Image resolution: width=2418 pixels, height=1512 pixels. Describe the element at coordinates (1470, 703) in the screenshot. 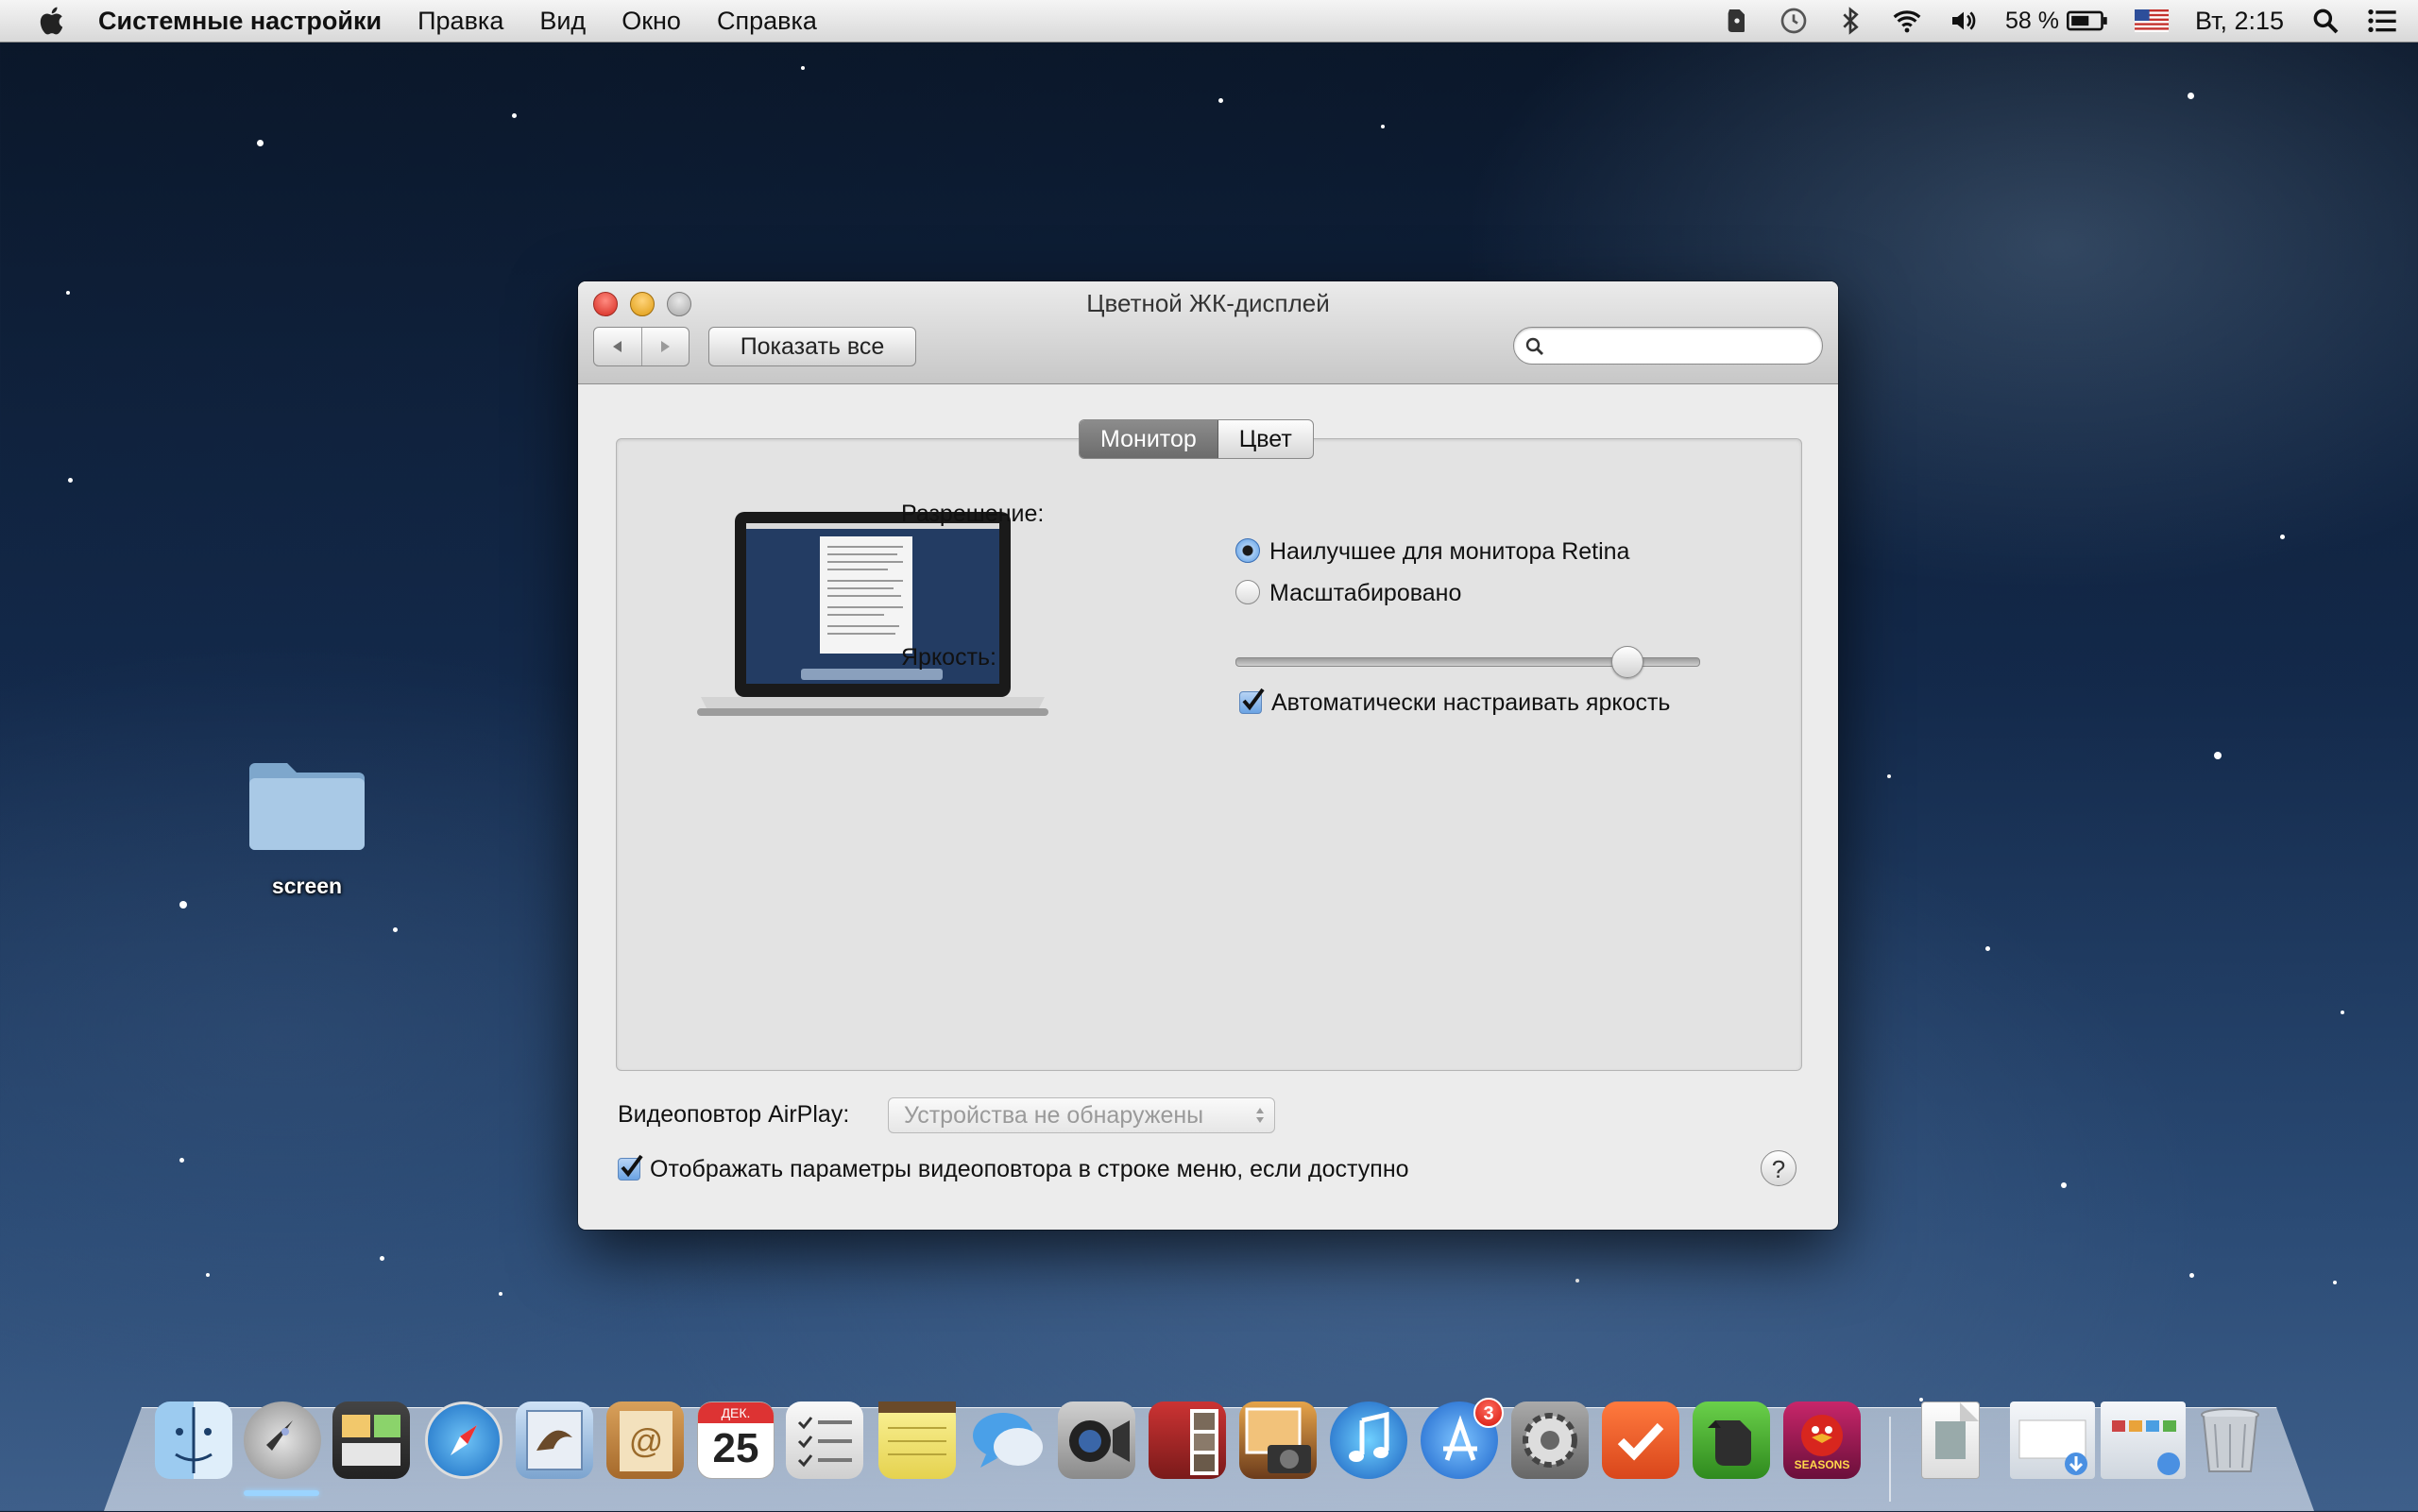

I see `auto-brightness-label: Автоматически настраивать яркость` at that location.